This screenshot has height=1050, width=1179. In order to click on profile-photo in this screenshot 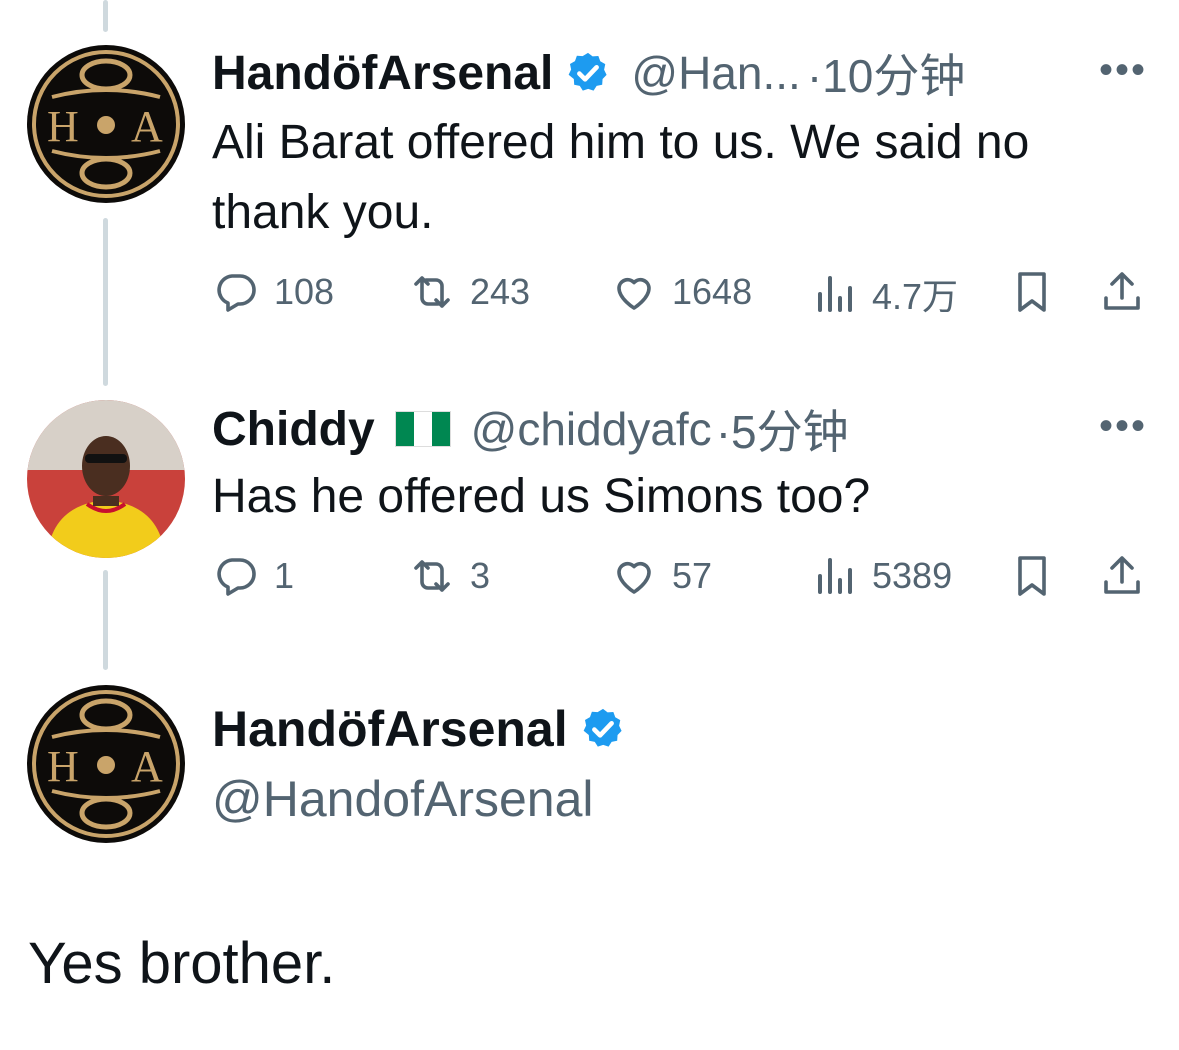, I will do `click(106, 479)`.